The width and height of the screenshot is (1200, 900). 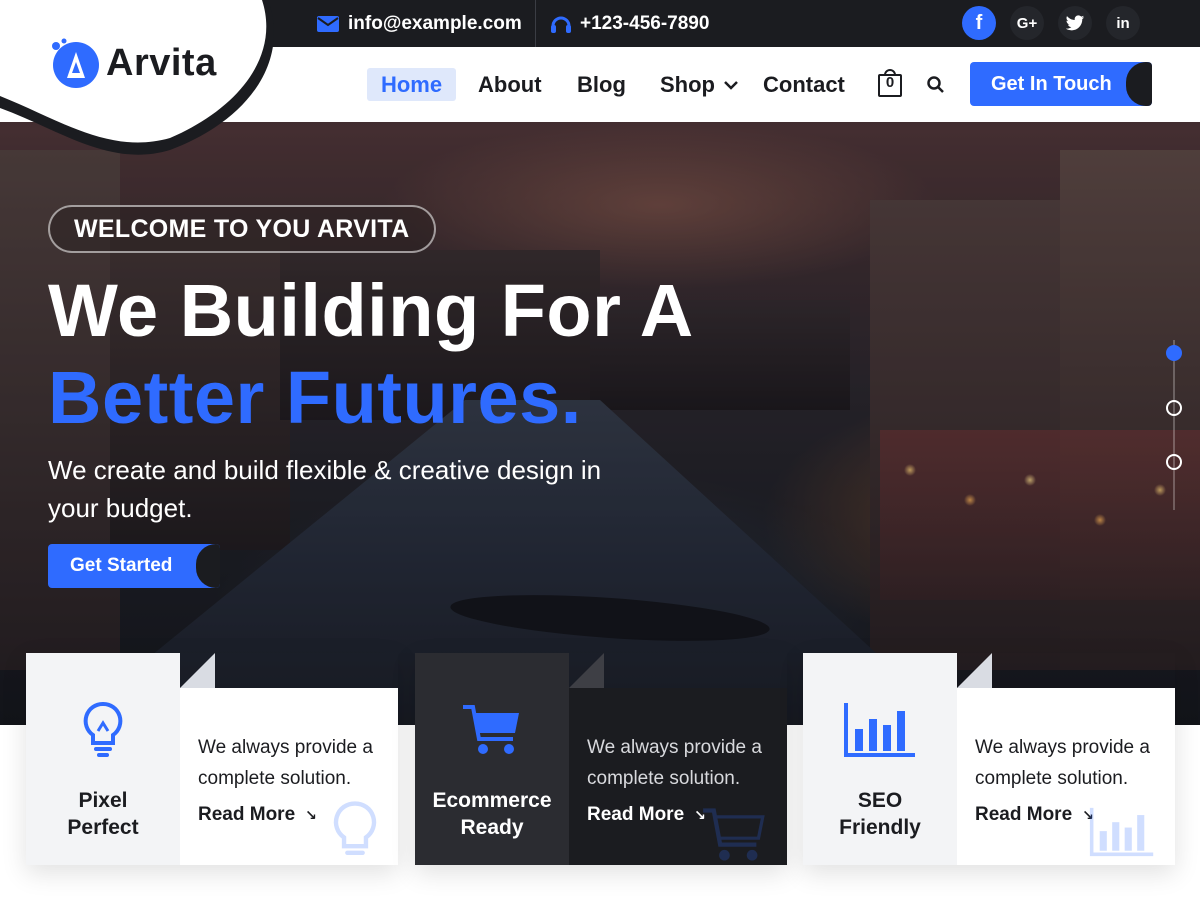 I want to click on phone-link: +123-456-7890, so click(x=629, y=23).